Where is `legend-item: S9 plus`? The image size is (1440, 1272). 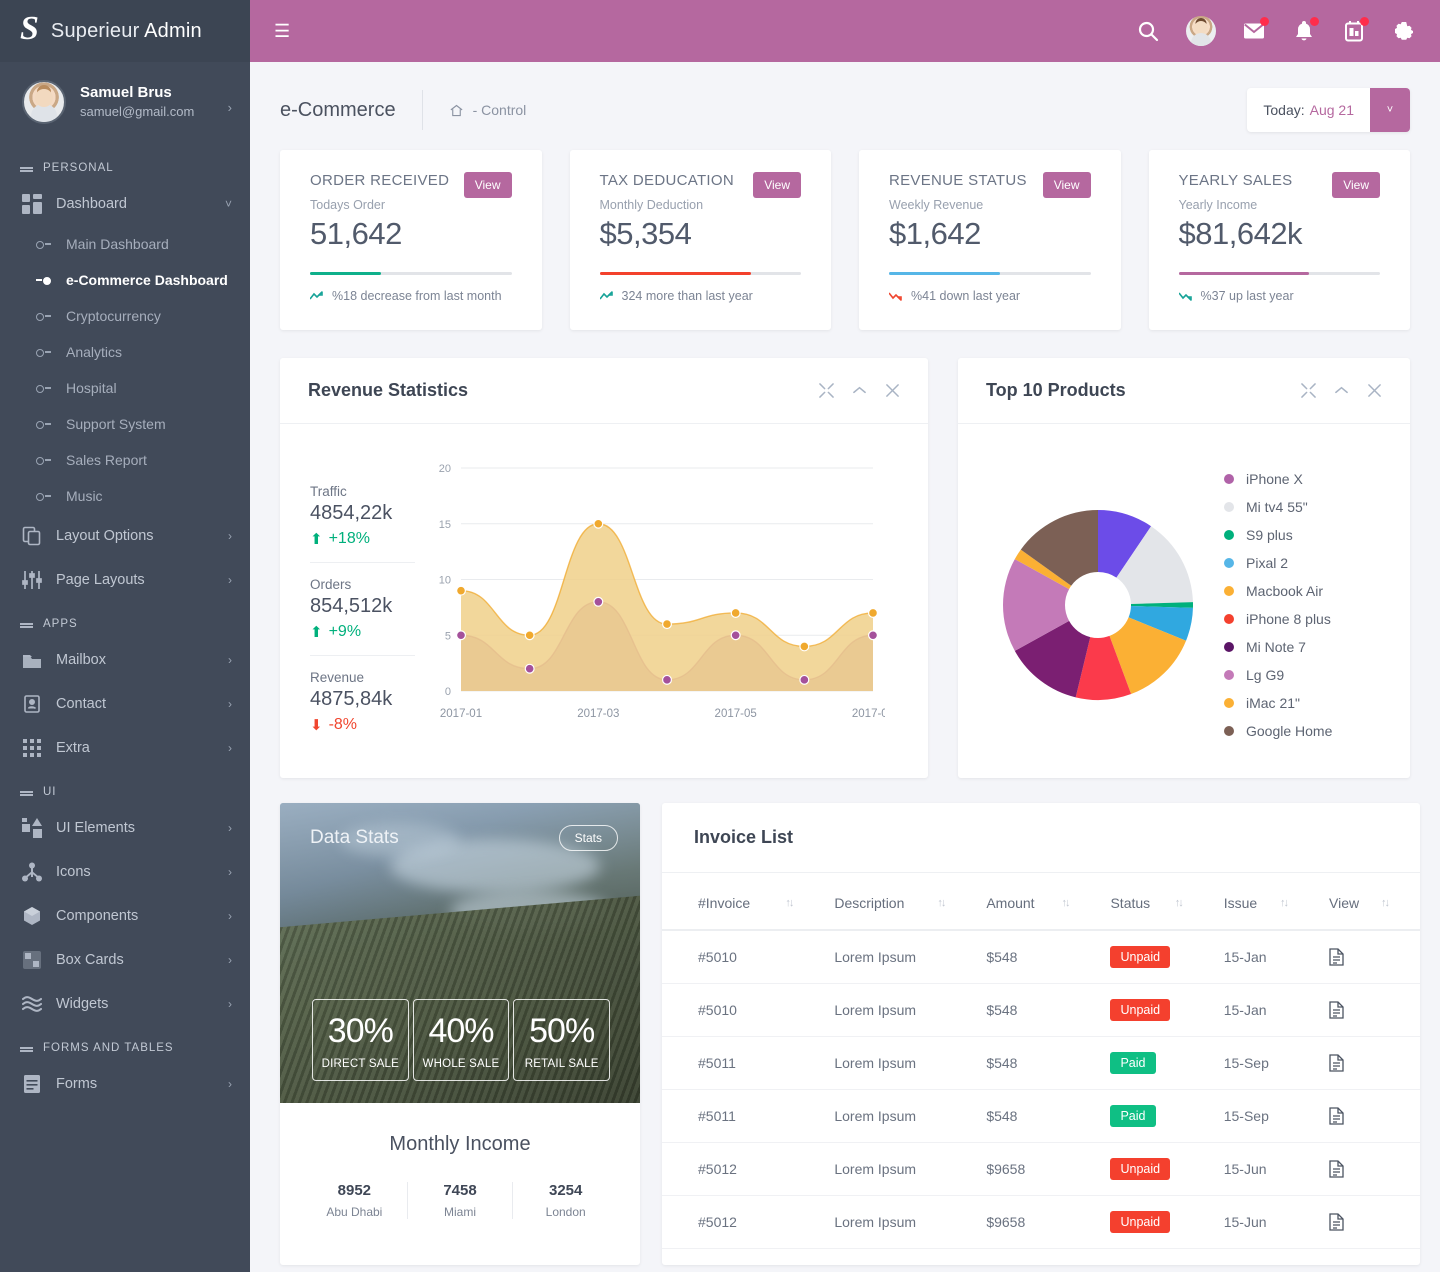
legend-item: S9 plus is located at coordinates (1307, 535).